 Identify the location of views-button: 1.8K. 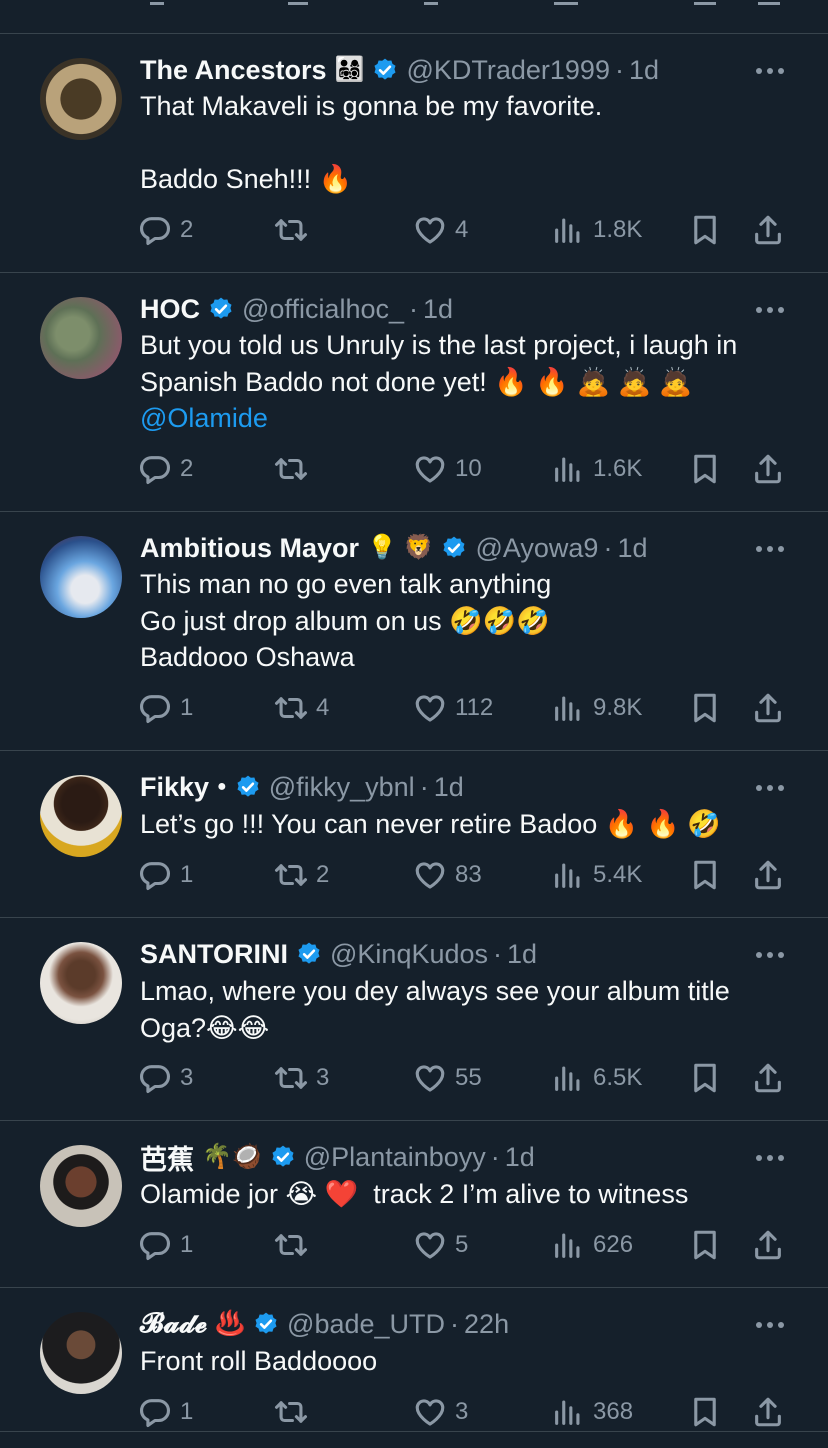
(596, 230).